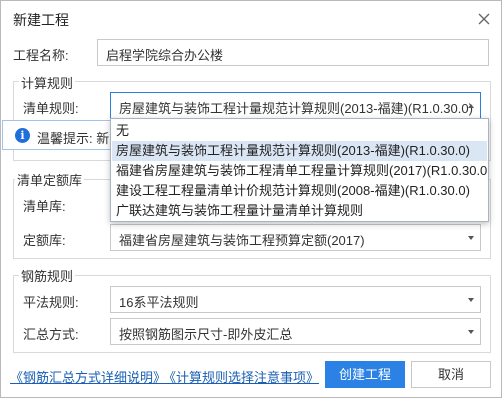 The width and height of the screenshot is (502, 398). Describe the element at coordinates (299, 211) in the screenshot. I see `dropdown-option: 广联达建筑与装饰工程量计量清单计算规则` at that location.